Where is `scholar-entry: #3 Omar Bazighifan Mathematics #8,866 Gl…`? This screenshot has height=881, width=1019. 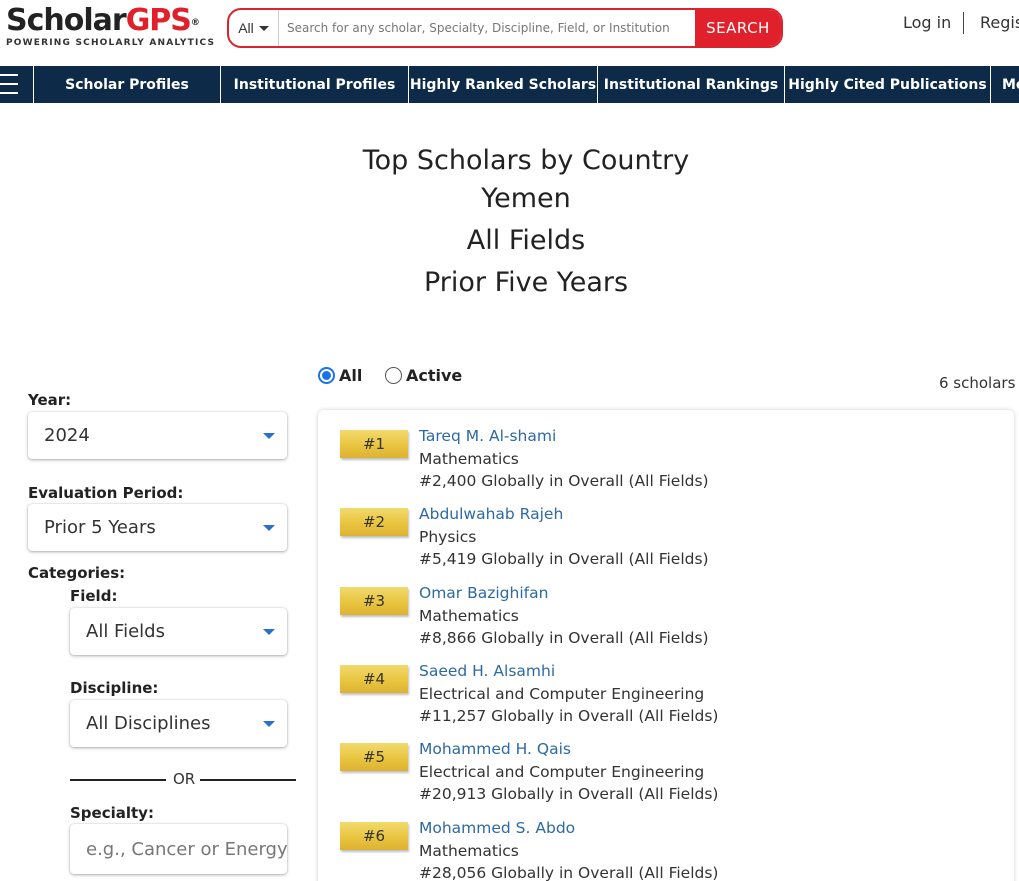 scholar-entry: #3 Omar Bazighifan Mathematics #8,866 Gl… is located at coordinates (666, 607).